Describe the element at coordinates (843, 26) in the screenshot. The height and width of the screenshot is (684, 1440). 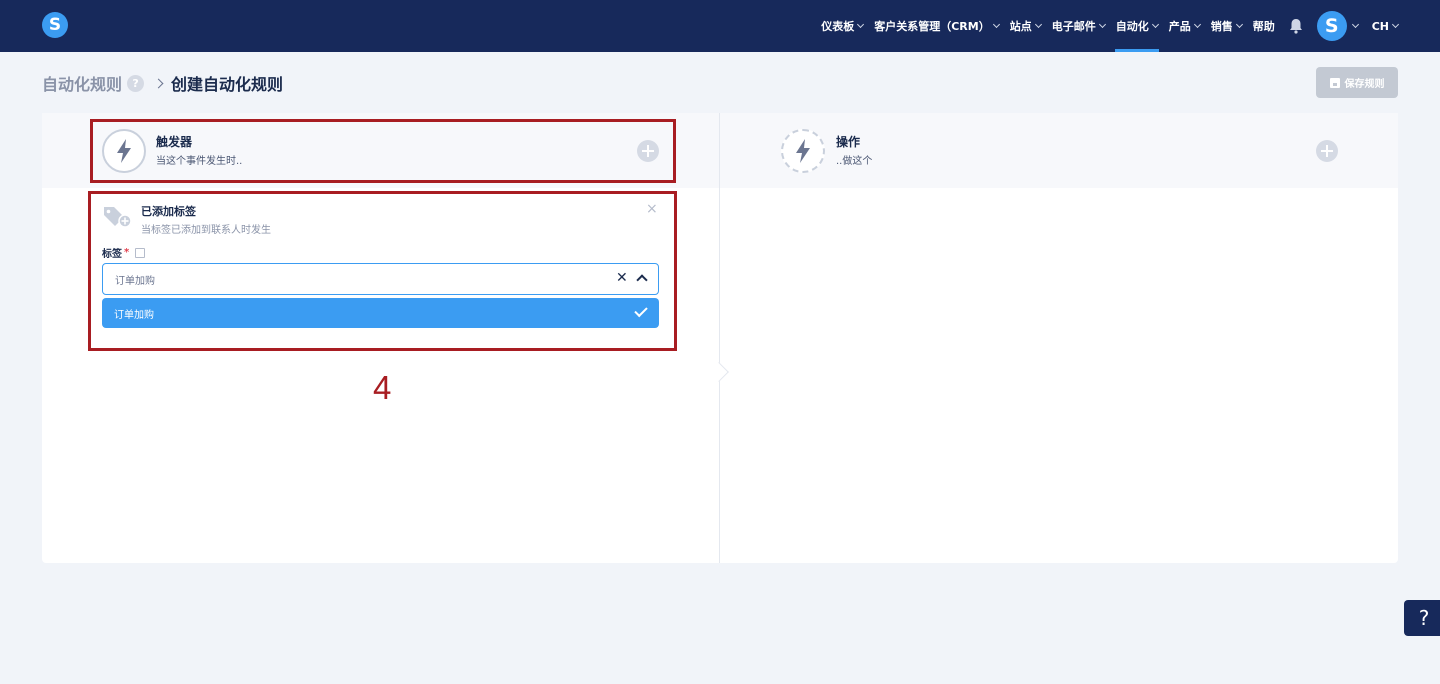
I see `nav-dashboard: 仪表板` at that location.